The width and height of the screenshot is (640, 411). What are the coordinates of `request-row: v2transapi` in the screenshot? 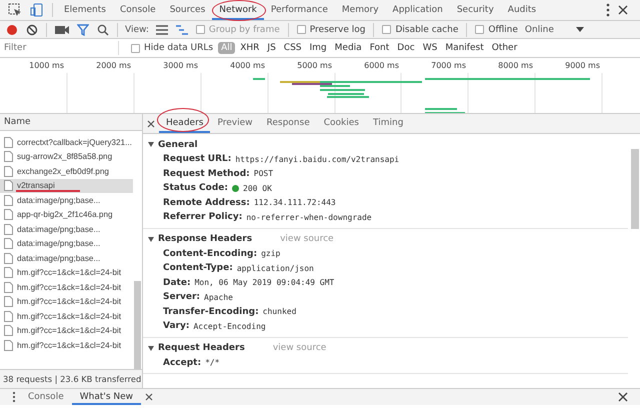 It's located at (66, 185).